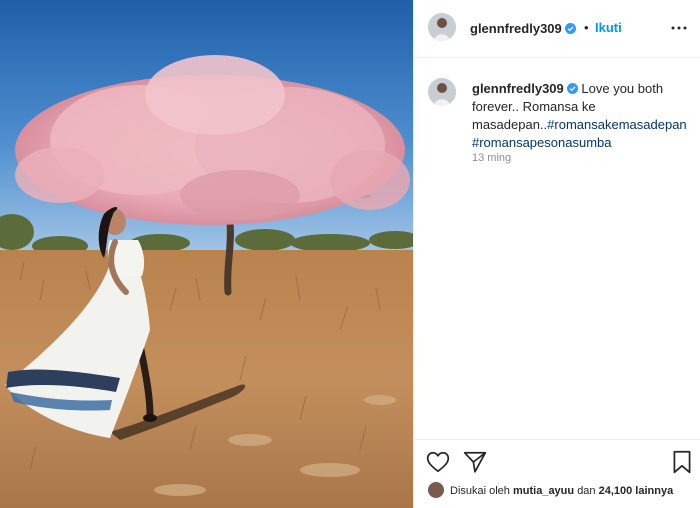 This screenshot has height=508, width=700. What do you see at coordinates (541, 142) in the screenshot?
I see `hashtag-link: #romansapesonasumba` at bounding box center [541, 142].